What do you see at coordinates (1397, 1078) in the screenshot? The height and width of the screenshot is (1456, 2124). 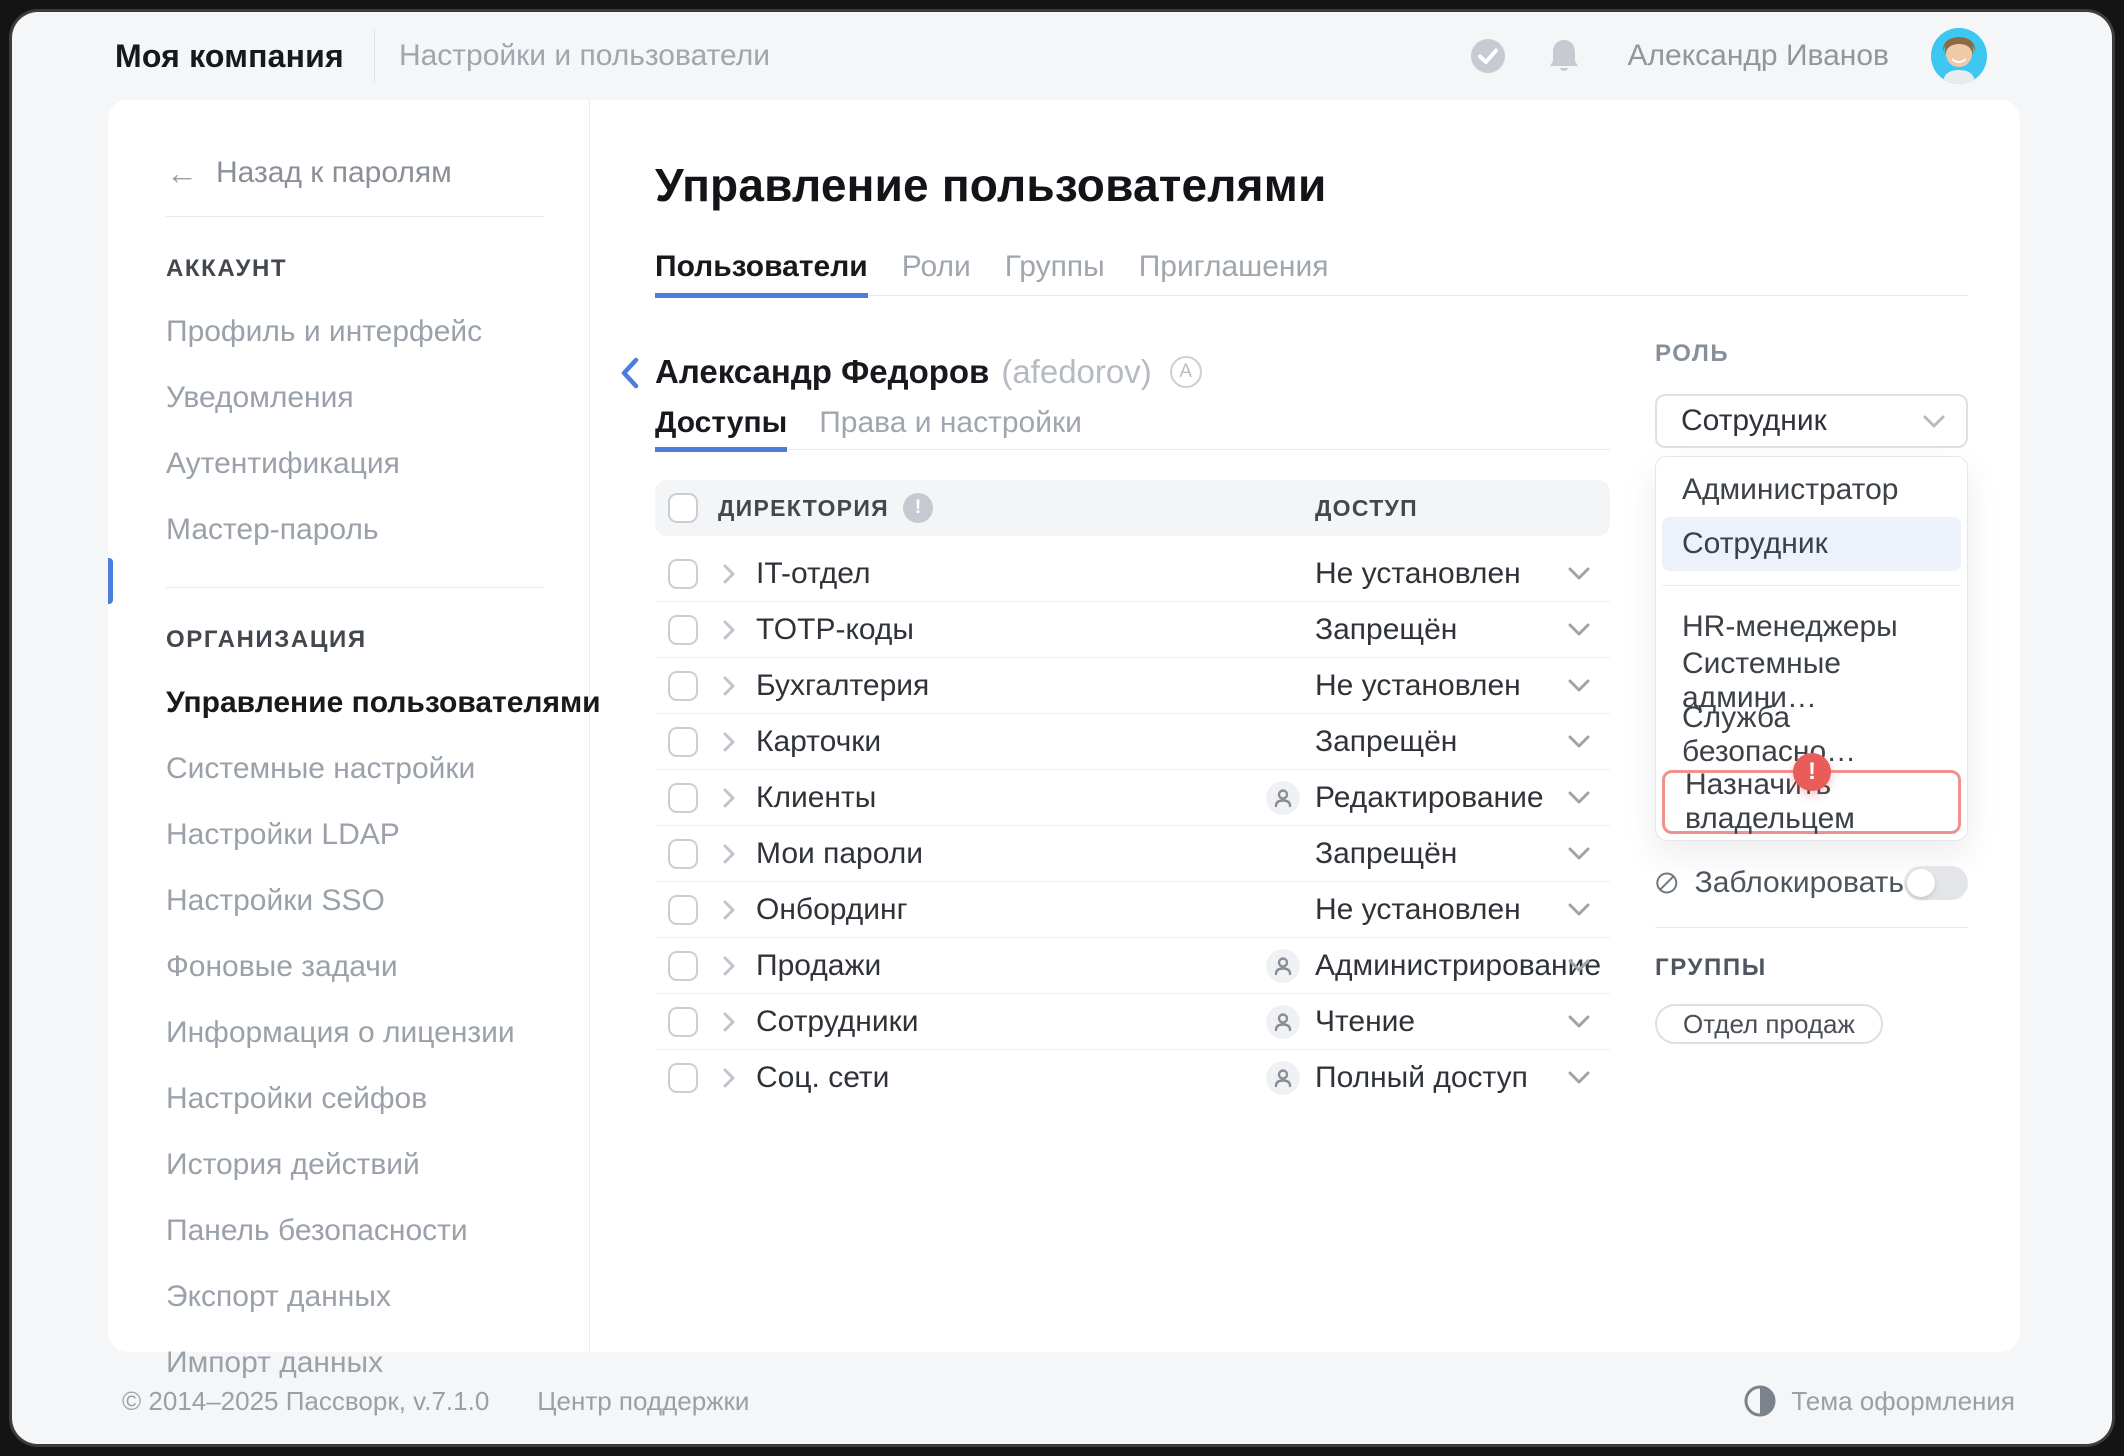 I see `access-dropdown-trigger: Полный доступ` at bounding box center [1397, 1078].